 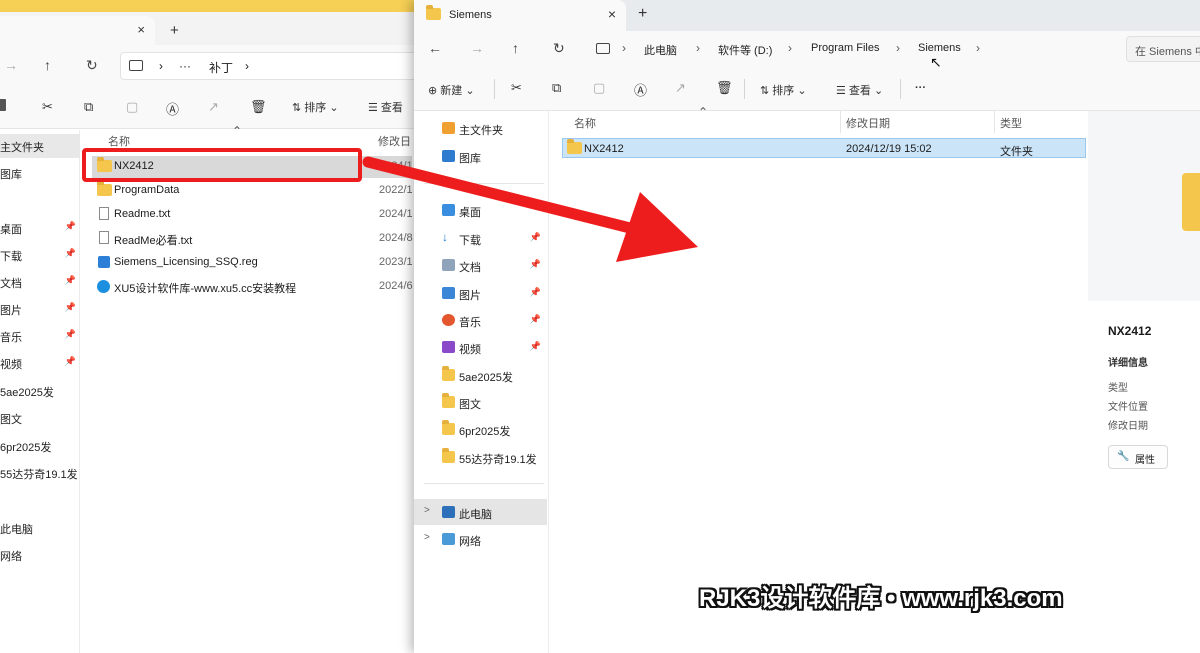 I want to click on sidebar-item-label: 55达芬奇19.1发, so click(x=498, y=460).